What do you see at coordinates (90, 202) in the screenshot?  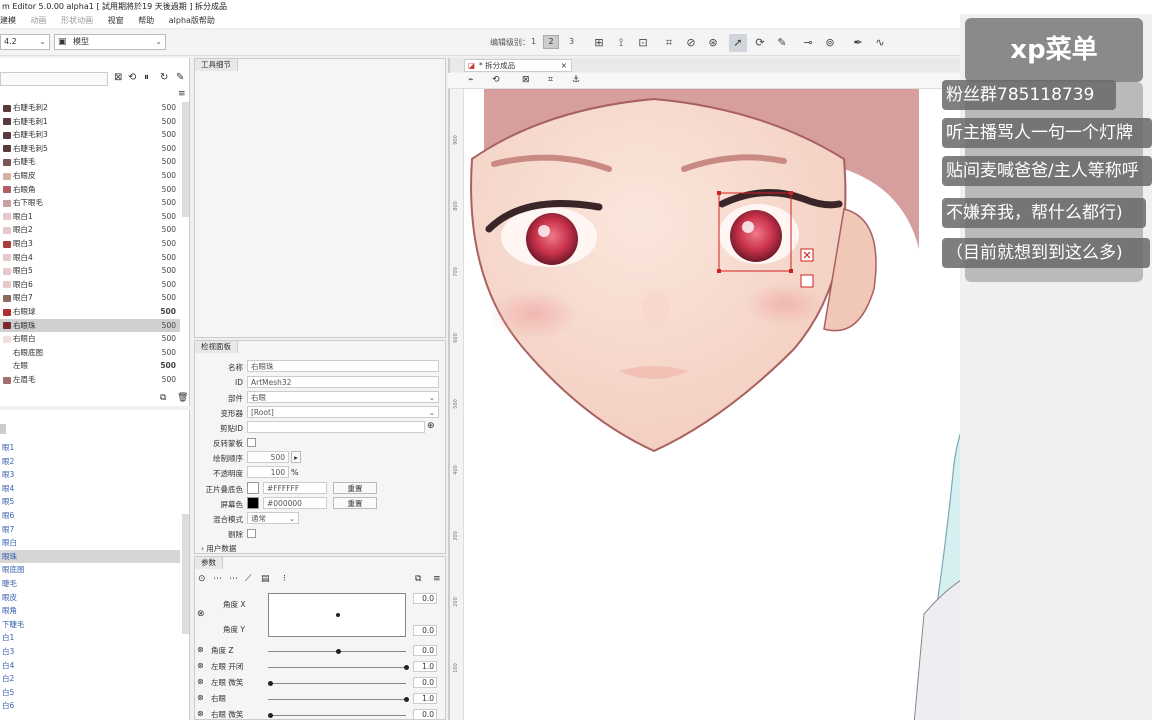 I see `layer-row: 右下眼毛 500` at bounding box center [90, 202].